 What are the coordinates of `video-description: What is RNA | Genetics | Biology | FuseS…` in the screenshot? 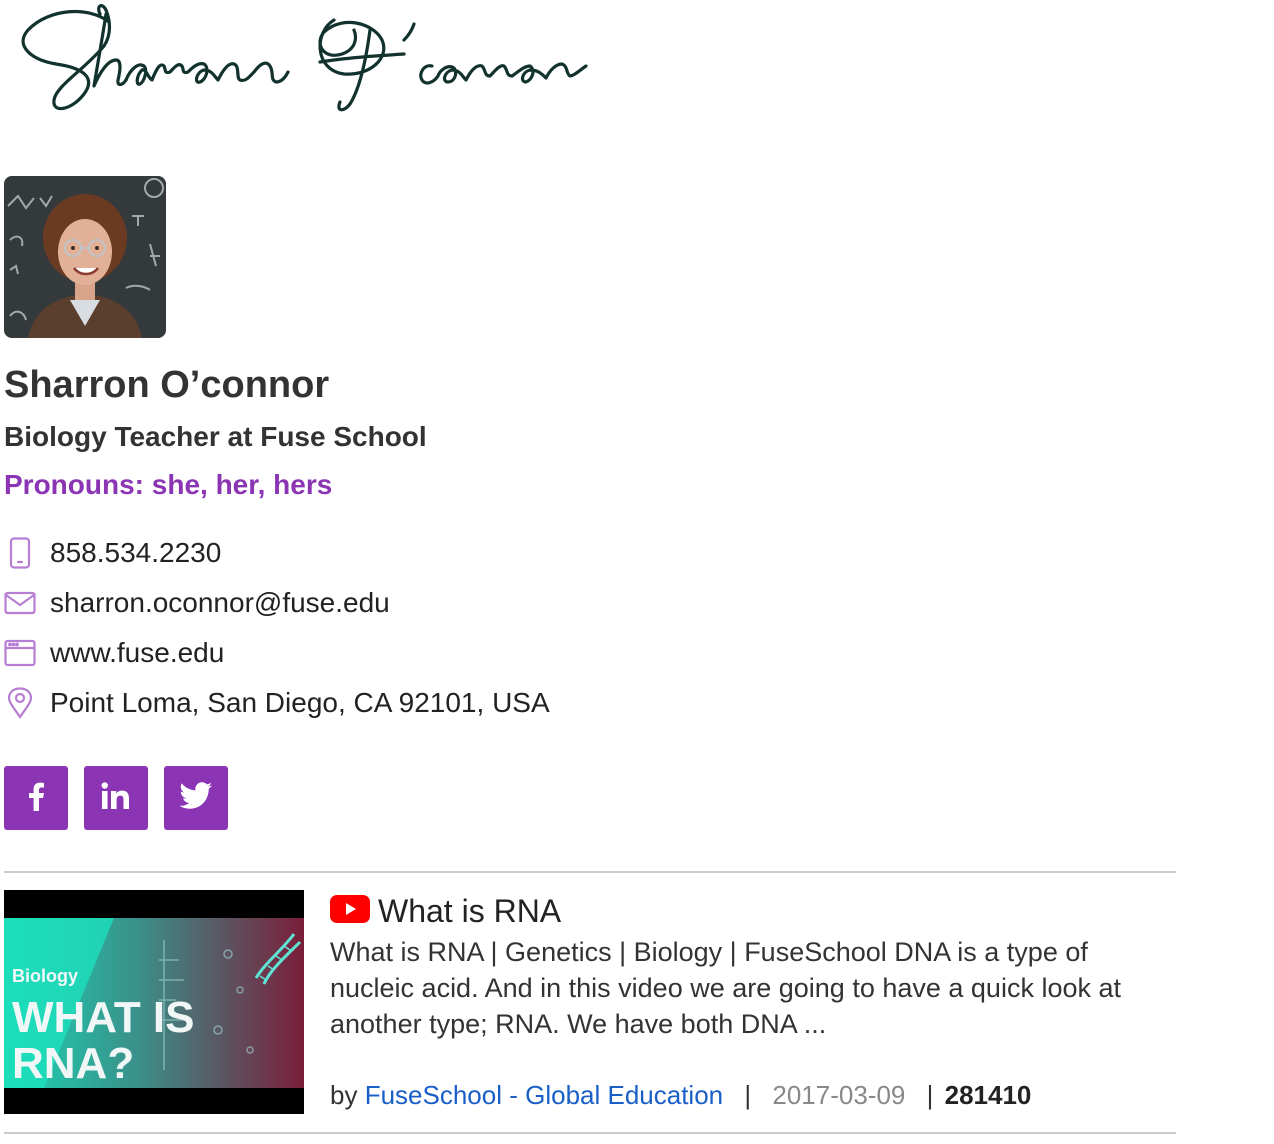 It's located at (725, 988).